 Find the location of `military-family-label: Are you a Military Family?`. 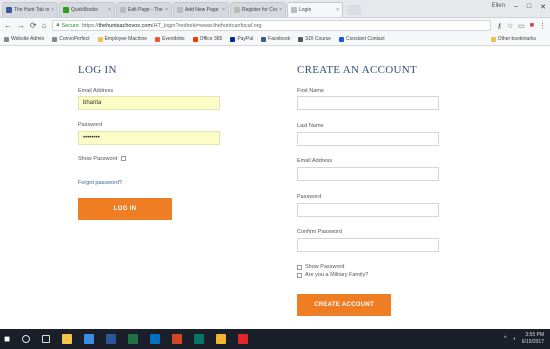

military-family-label: Are you a Military Family? is located at coordinates (337, 275).